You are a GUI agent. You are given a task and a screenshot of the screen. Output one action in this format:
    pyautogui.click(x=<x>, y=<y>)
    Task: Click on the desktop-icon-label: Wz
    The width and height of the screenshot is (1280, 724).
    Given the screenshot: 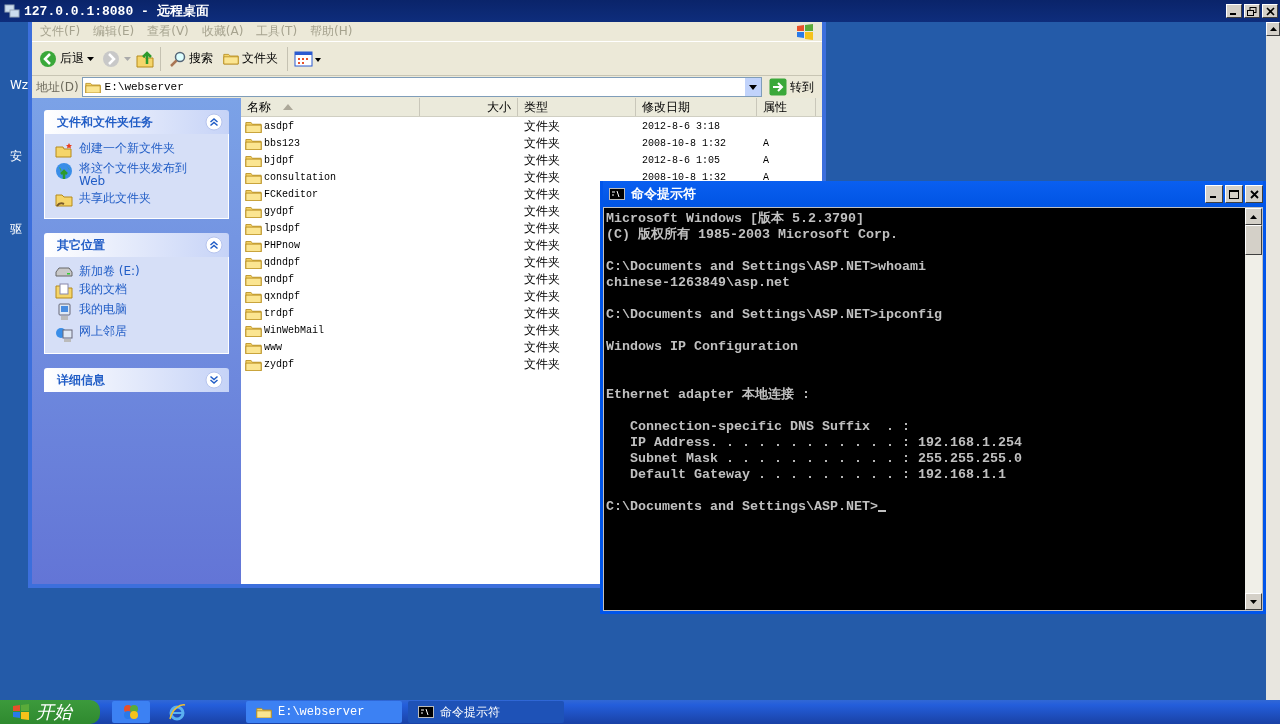 What is the action you would take?
    pyautogui.click(x=19, y=85)
    